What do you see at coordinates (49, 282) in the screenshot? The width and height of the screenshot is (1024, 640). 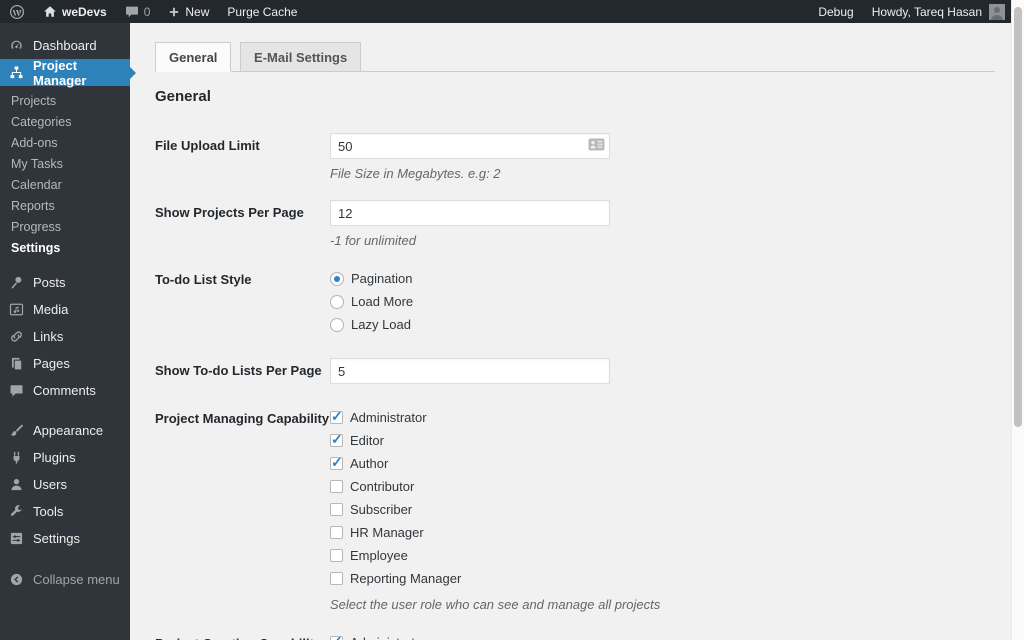 I see `sidebar-label-posts: Posts` at bounding box center [49, 282].